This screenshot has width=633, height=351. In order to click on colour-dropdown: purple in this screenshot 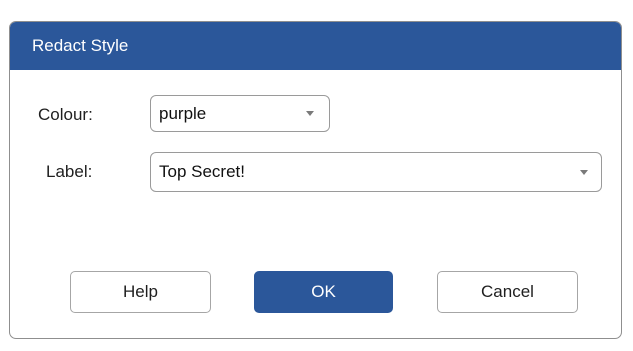, I will do `click(240, 113)`.